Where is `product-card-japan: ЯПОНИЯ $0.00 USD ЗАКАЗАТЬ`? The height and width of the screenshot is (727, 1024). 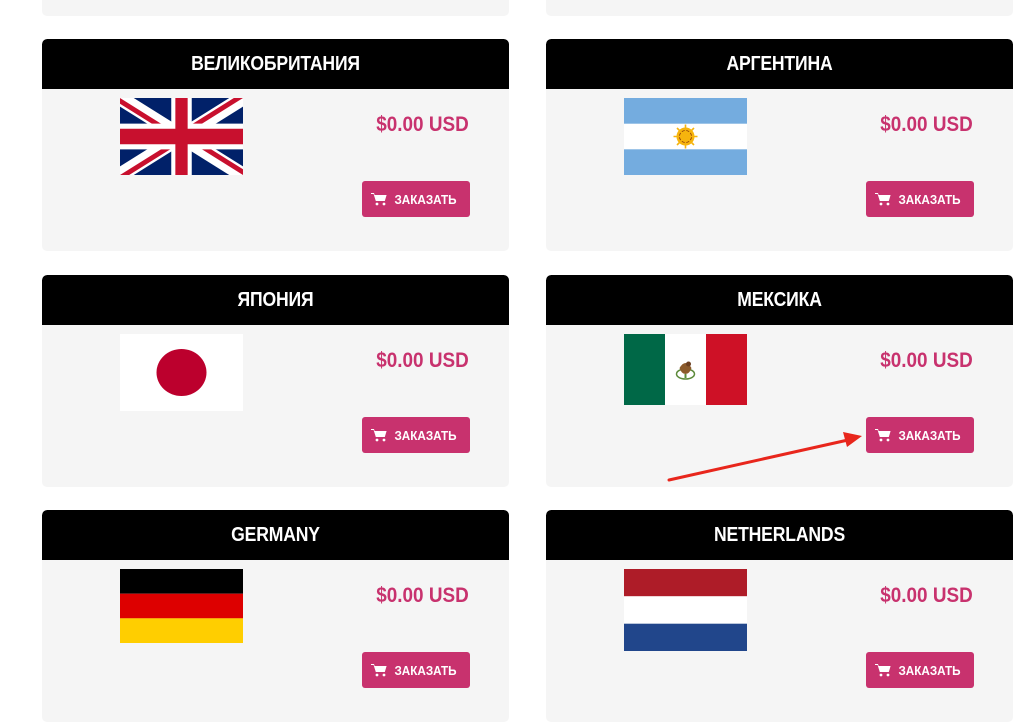 product-card-japan: ЯПОНИЯ $0.00 USD ЗАКАЗАТЬ is located at coordinates (275, 381).